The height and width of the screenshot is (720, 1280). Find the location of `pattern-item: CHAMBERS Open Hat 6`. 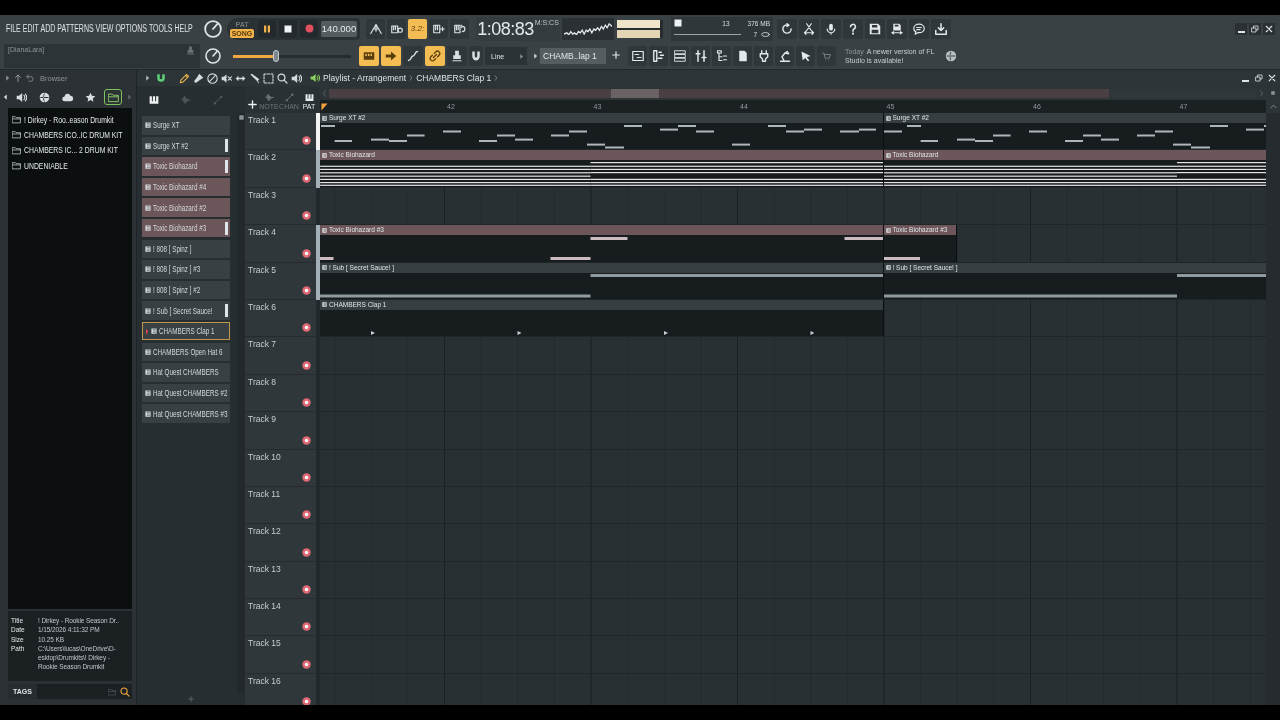

pattern-item: CHAMBERS Open Hat 6 is located at coordinates (186, 352).